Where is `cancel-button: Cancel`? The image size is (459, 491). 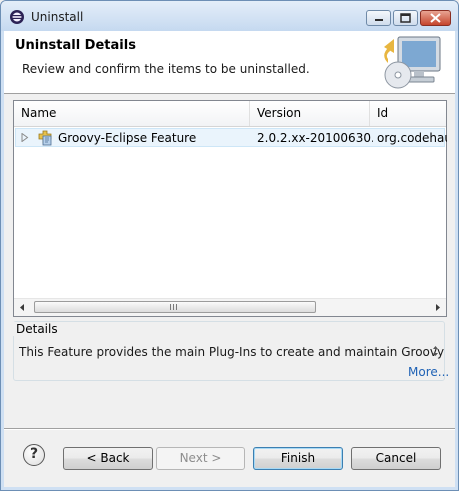
cancel-button: Cancel is located at coordinates (396, 458).